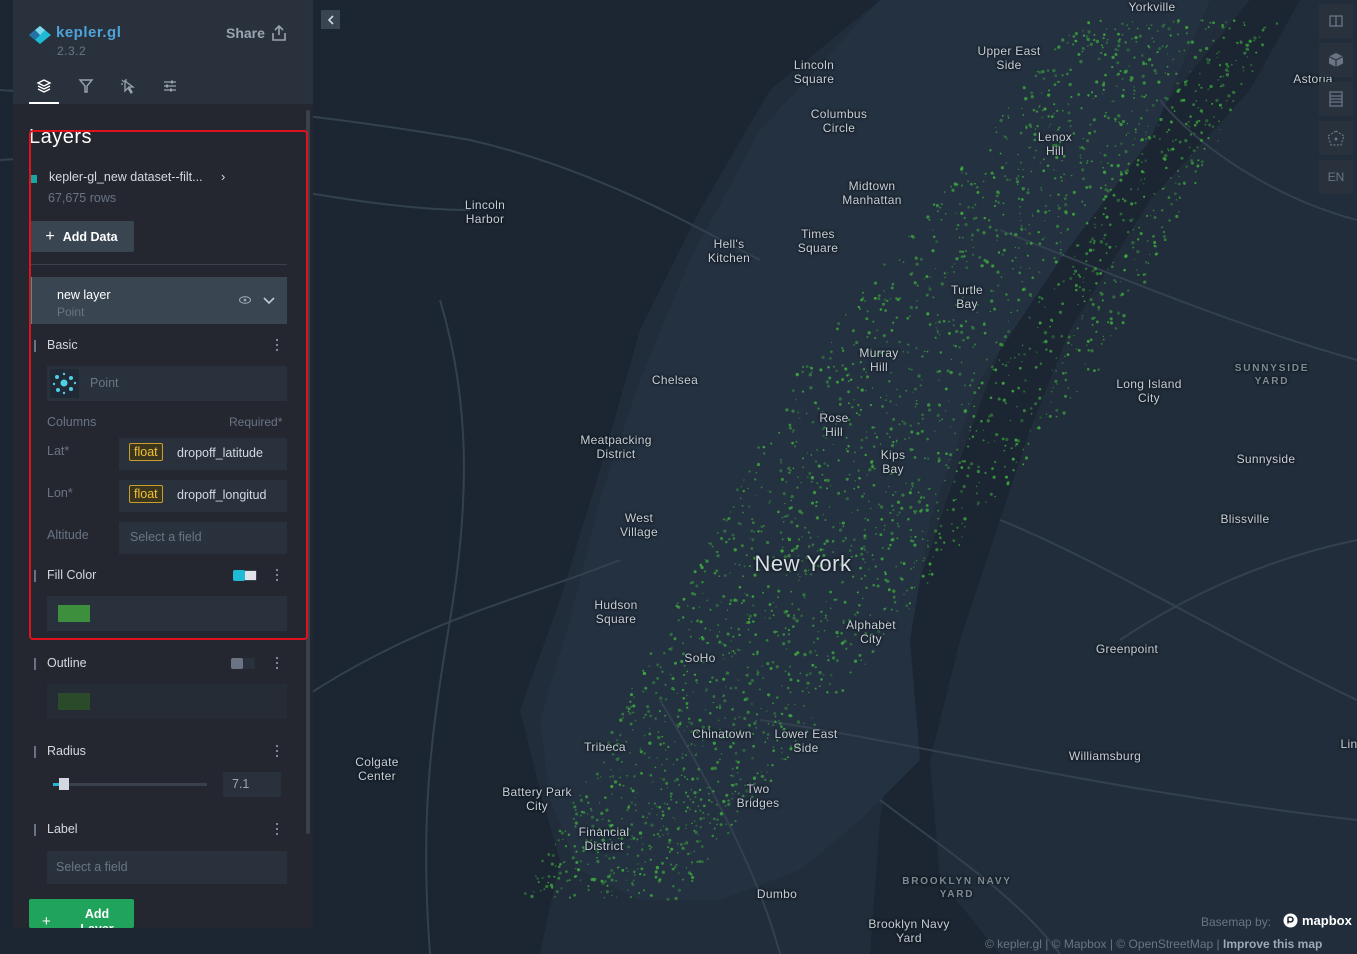 This screenshot has height=954, width=1357. What do you see at coordinates (158, 300) in the screenshot?
I see `layer-panel-header: new layer Point` at bounding box center [158, 300].